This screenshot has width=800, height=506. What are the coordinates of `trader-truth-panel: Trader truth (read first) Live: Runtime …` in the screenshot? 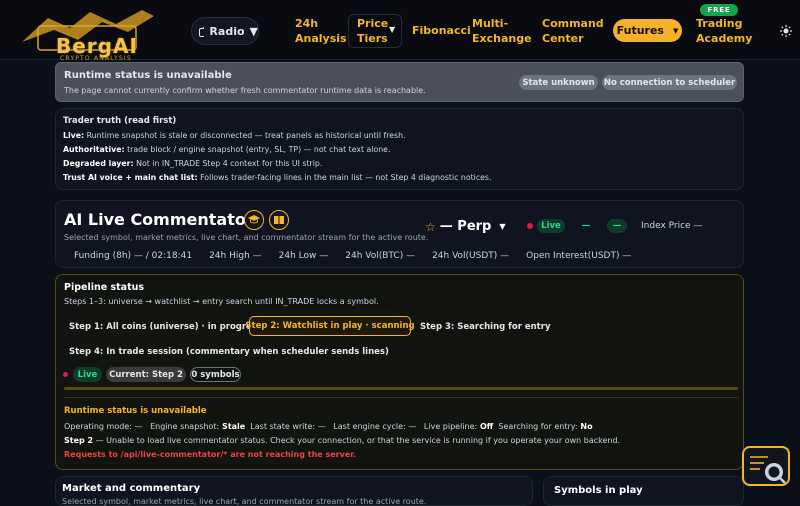 It's located at (399, 149).